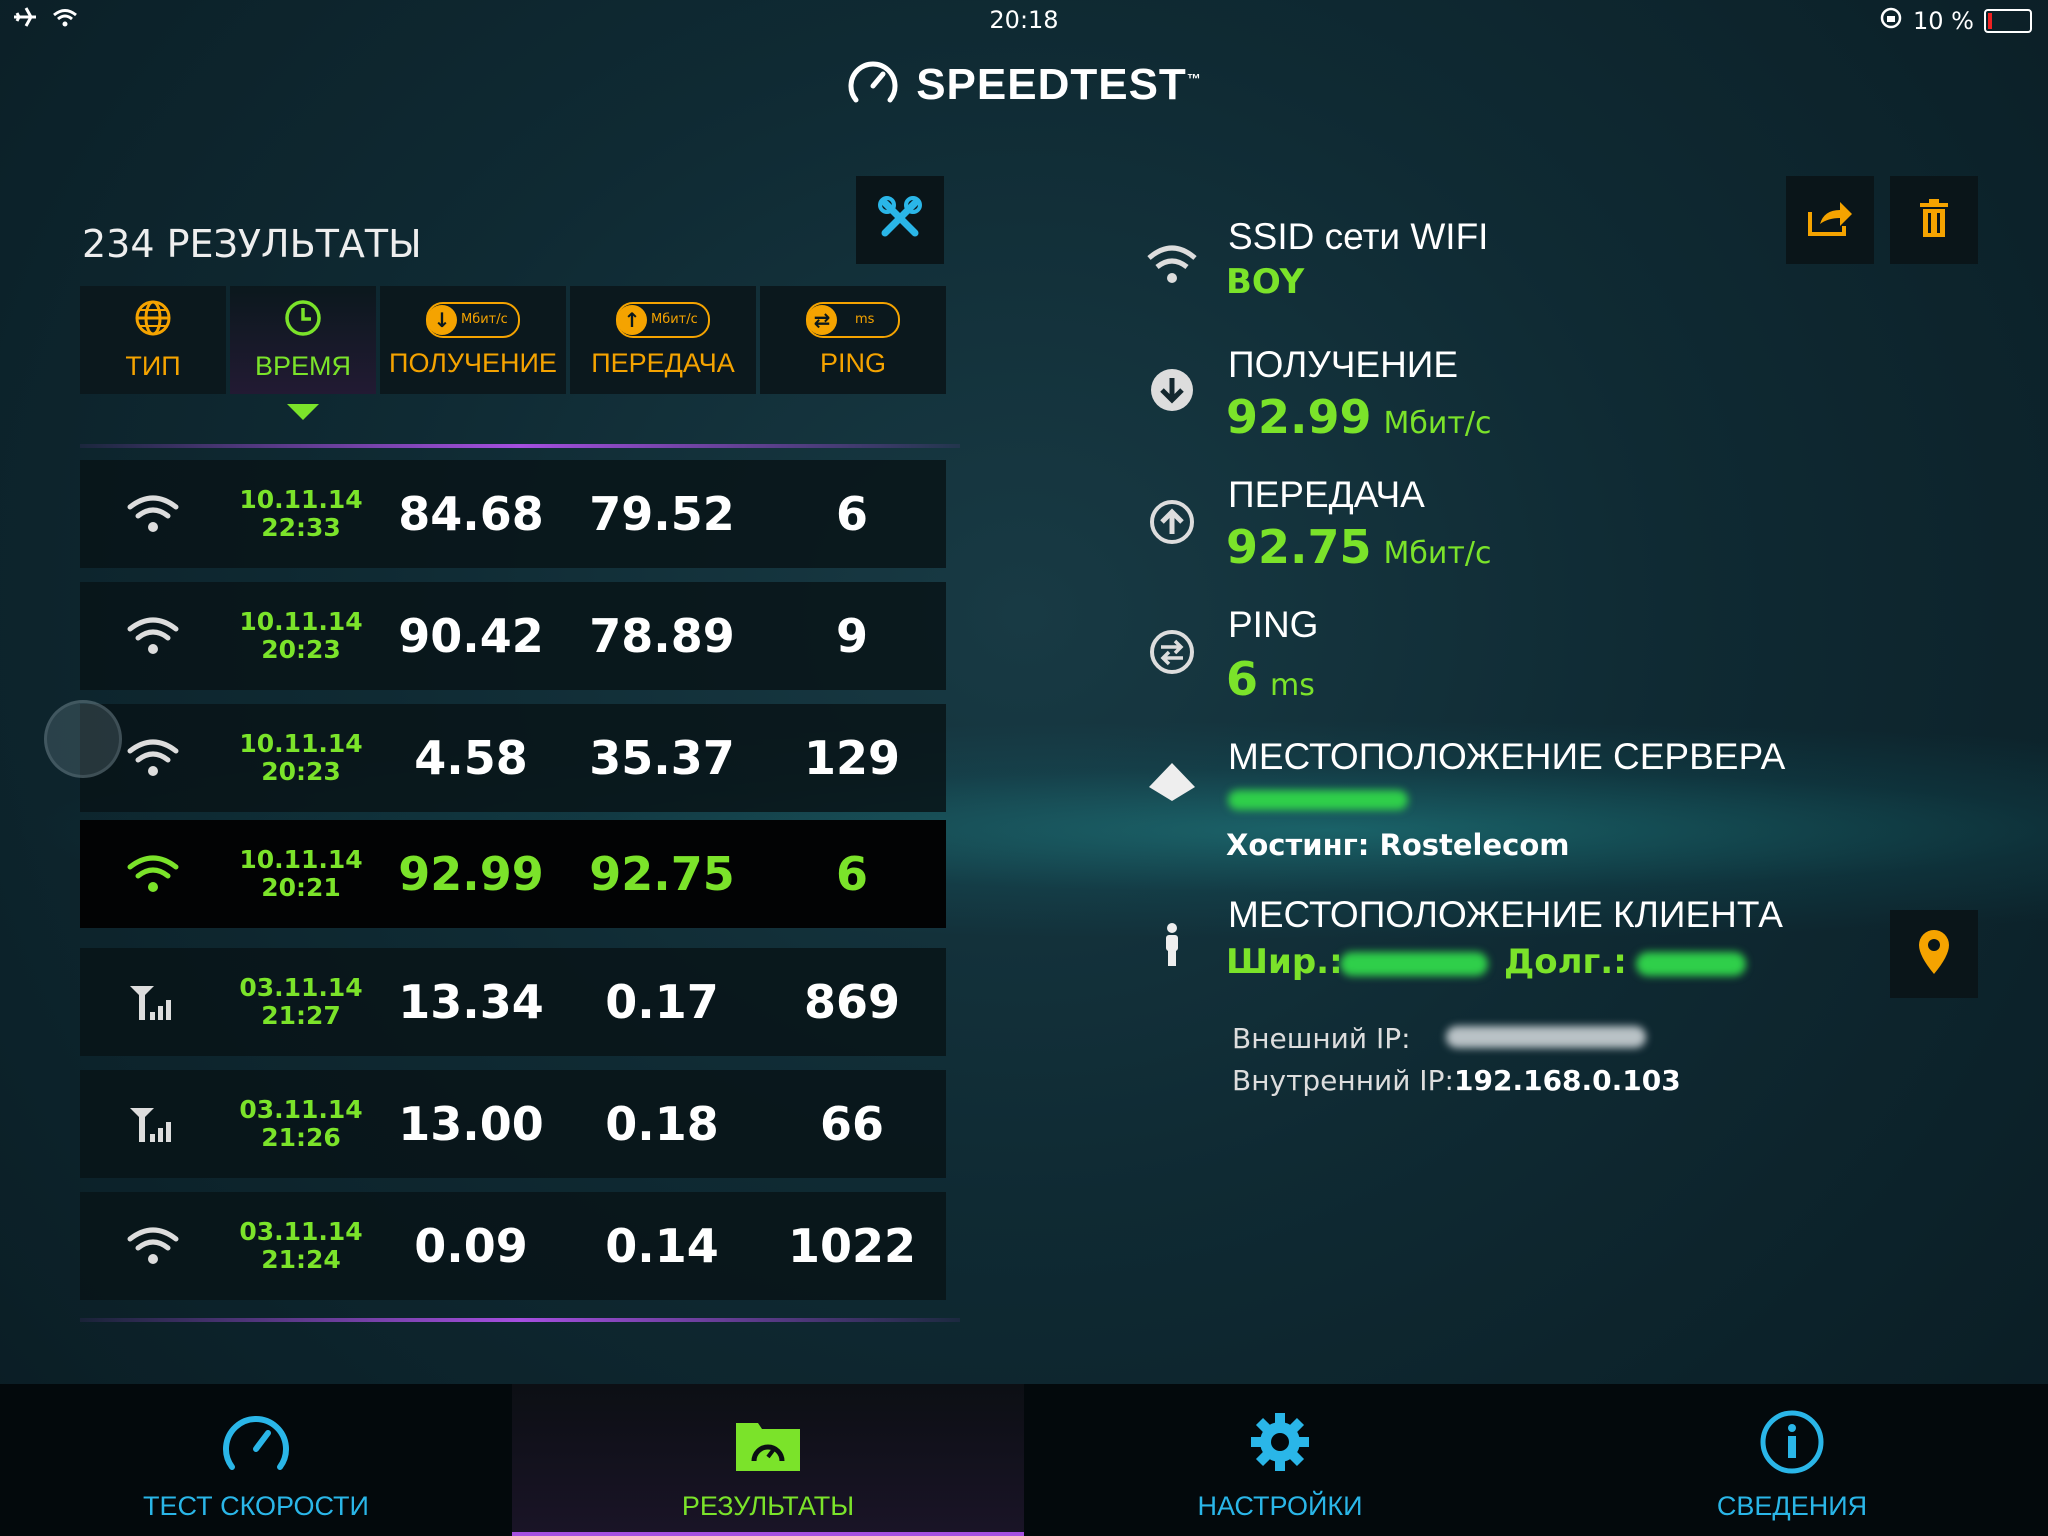  What do you see at coordinates (520, 1320) in the screenshot?
I see `list-bottom-divider` at bounding box center [520, 1320].